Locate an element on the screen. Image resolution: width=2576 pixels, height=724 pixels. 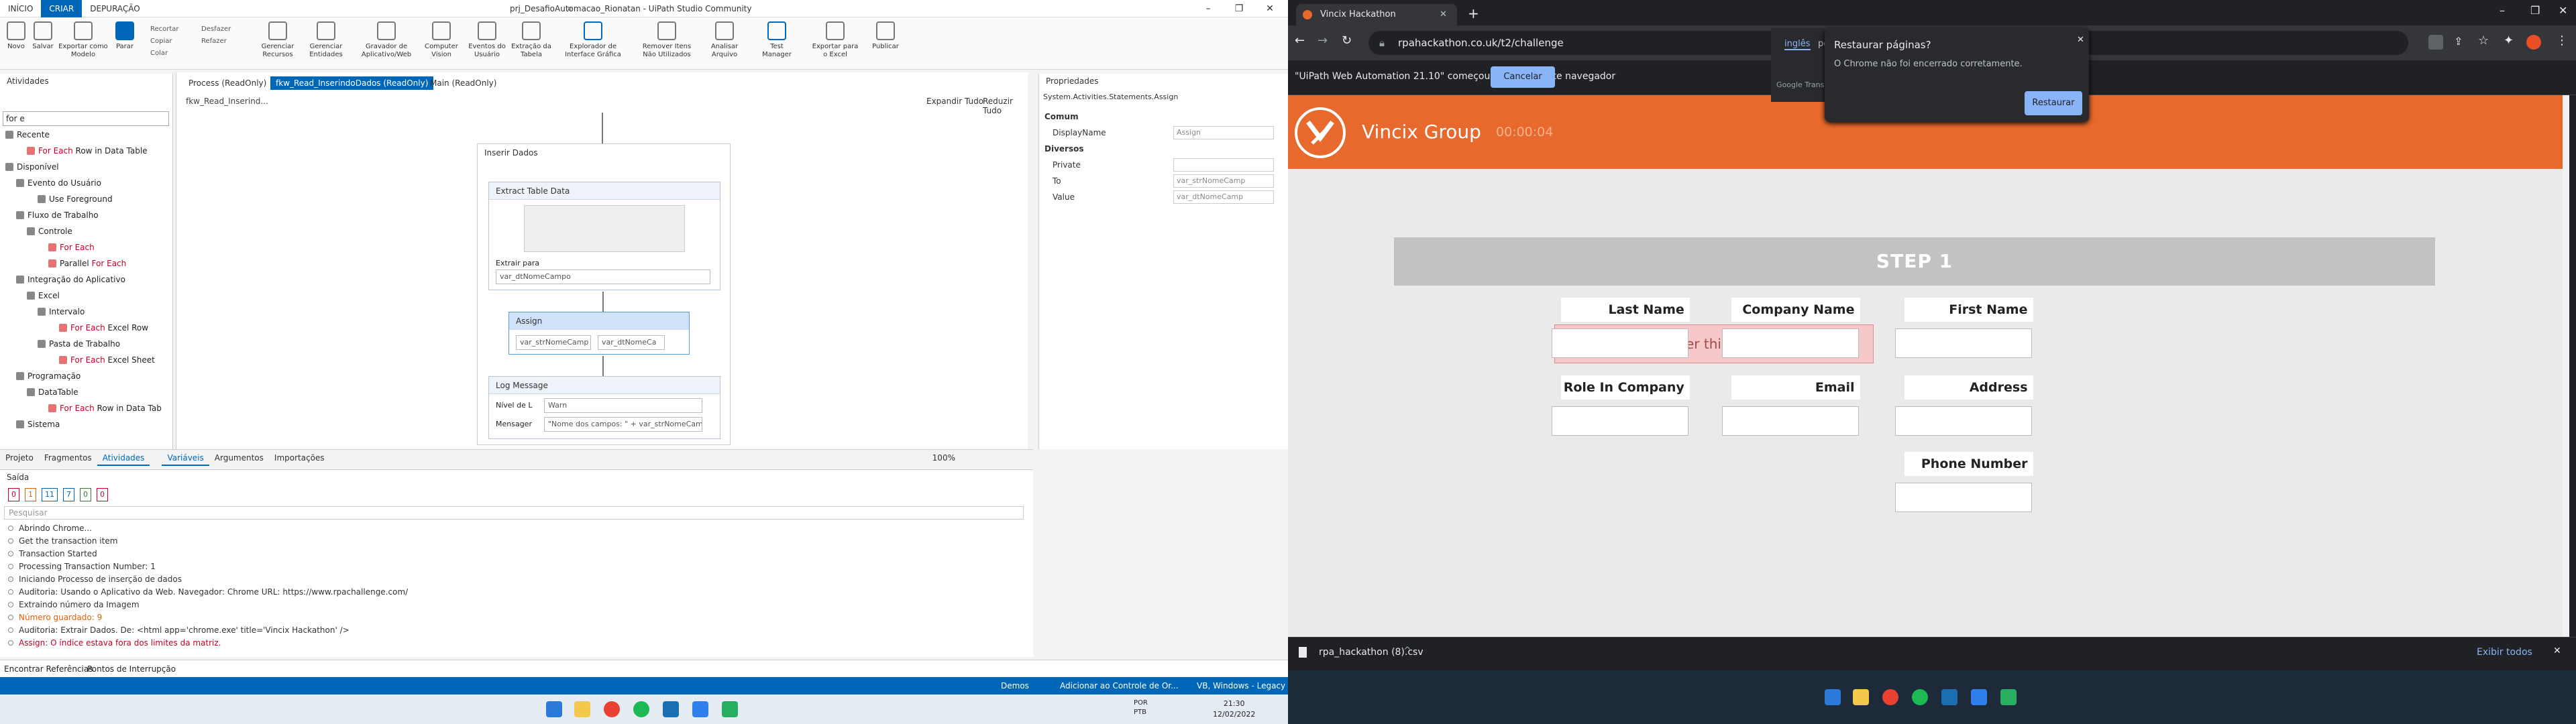
log-message-field: "Nome dos campos: " + var_strNomeCamp is located at coordinates (623, 424).